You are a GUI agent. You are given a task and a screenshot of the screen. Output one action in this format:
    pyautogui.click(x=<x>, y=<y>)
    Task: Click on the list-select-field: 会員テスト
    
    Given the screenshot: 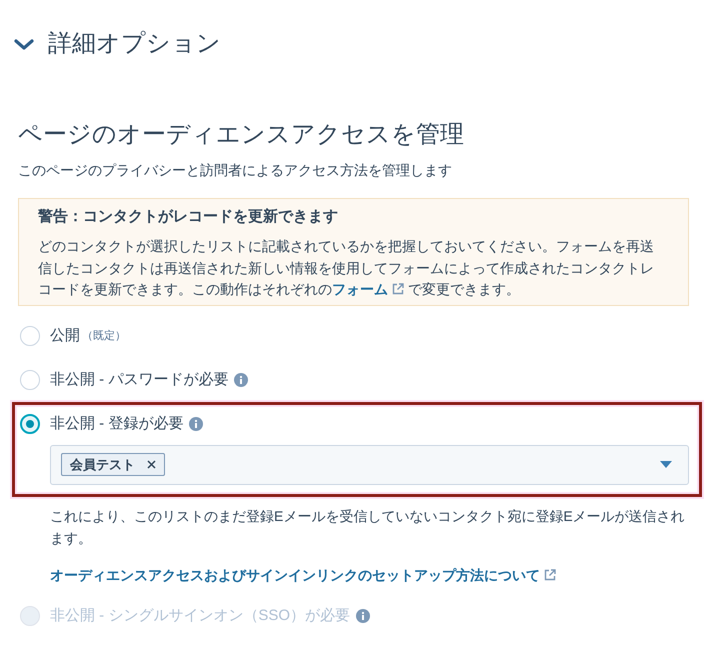 What is the action you would take?
    pyautogui.click(x=369, y=464)
    